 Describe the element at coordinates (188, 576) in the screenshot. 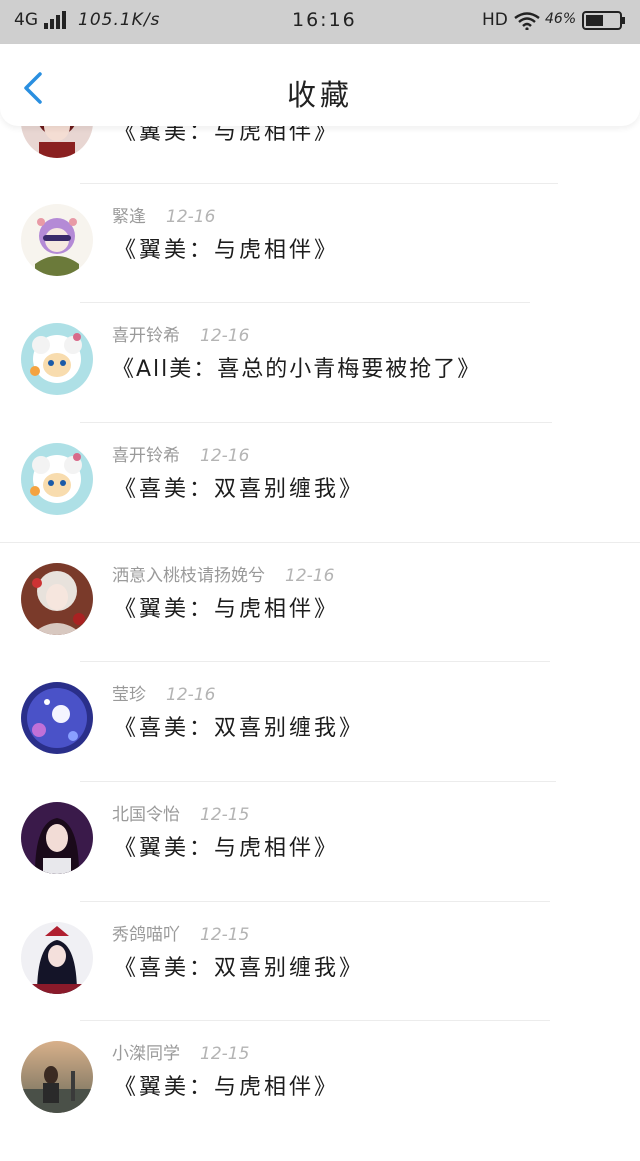

I see `author-name: 洒意入桃枝请扬娩兮` at that location.